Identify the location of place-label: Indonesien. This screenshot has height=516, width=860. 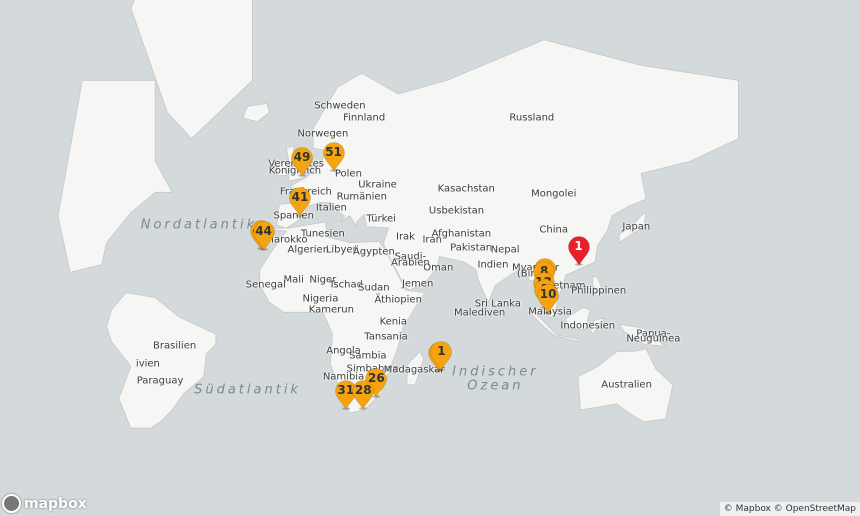
(588, 326).